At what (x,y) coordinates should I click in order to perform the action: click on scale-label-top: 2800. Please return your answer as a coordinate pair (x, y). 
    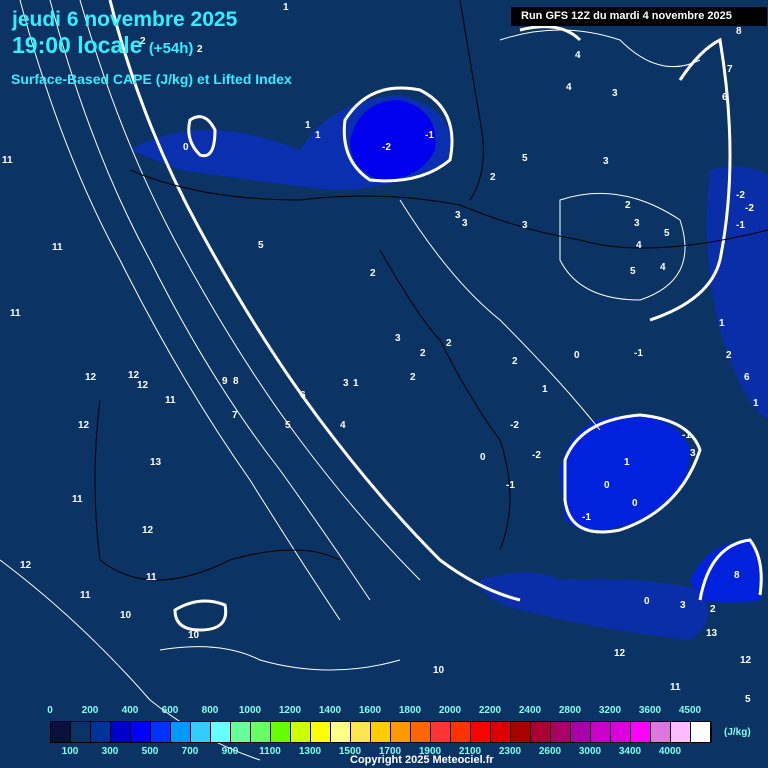
    Looking at the image, I should click on (570, 710).